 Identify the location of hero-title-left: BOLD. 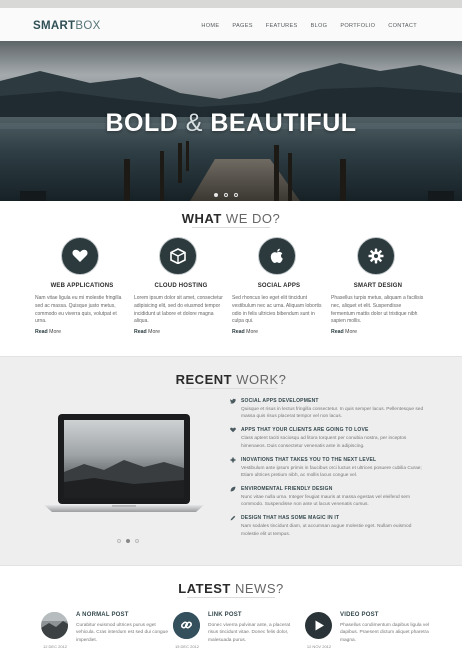
(142, 123).